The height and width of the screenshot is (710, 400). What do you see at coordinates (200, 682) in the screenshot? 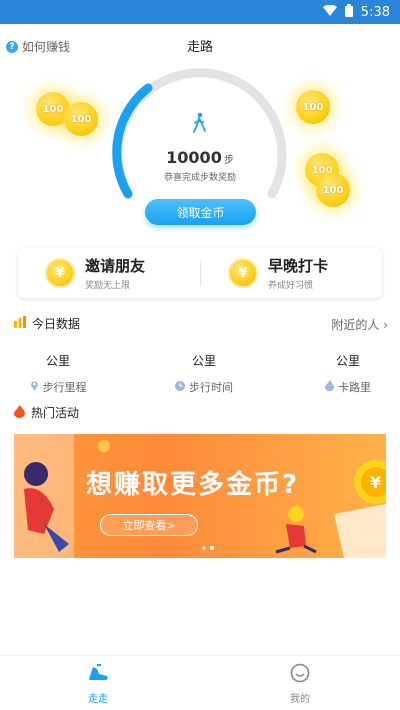
I see `bottom-tab-bar: 走走 我的` at bounding box center [200, 682].